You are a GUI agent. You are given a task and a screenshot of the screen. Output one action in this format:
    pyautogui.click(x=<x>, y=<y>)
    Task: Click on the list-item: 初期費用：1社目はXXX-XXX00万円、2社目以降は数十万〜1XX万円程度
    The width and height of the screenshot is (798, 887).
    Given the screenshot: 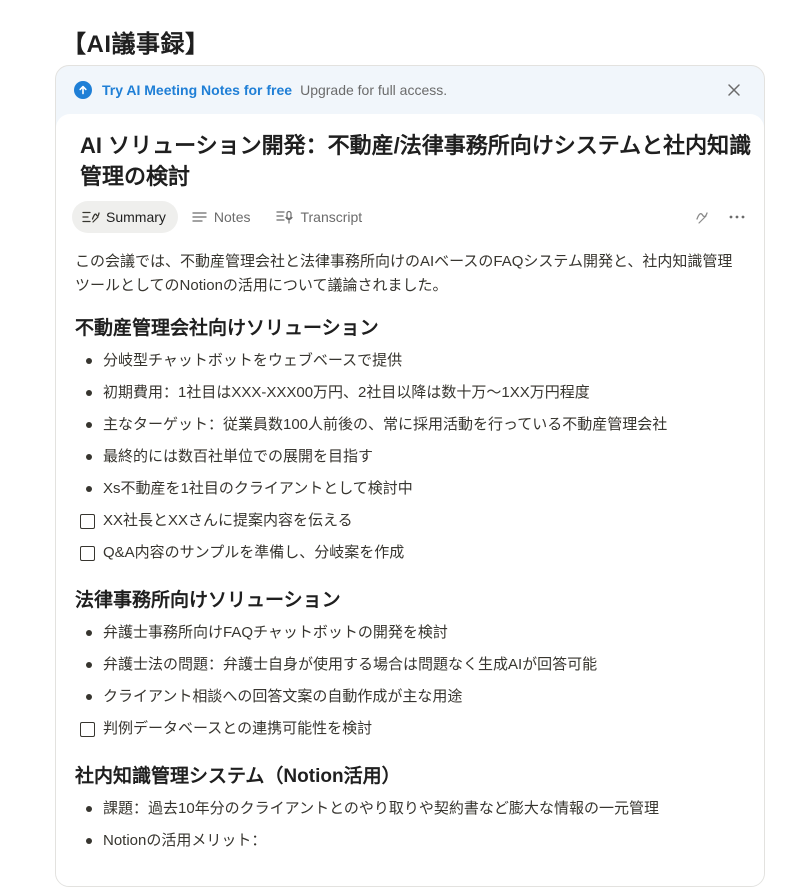 What is the action you would take?
    pyautogui.click(x=411, y=393)
    